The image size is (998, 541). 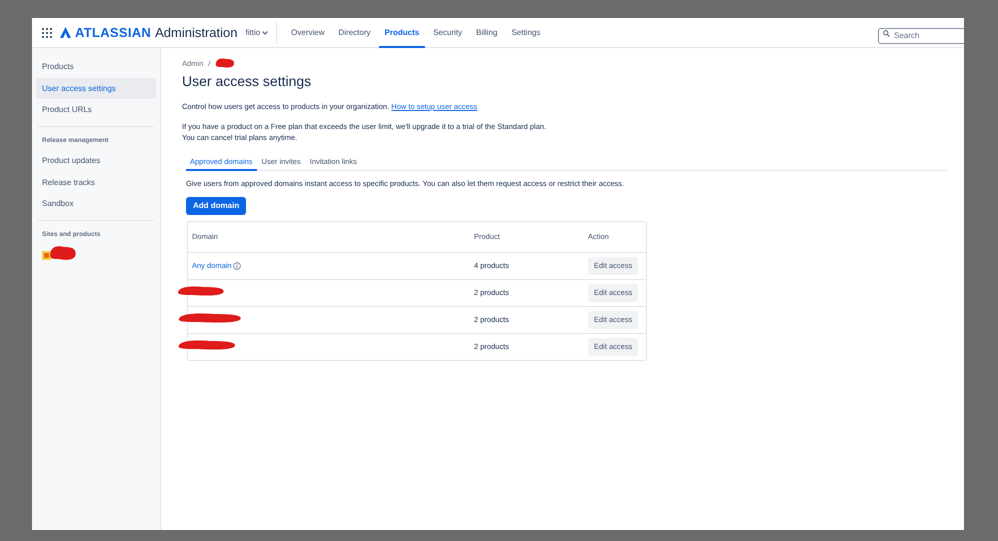 I want to click on sidebar-item: Sandbox, so click(x=96, y=203).